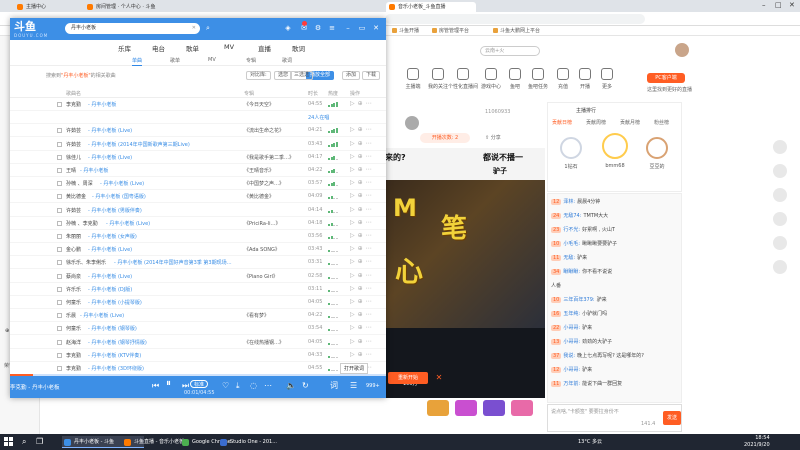  Describe the element at coordinates (412, 123) in the screenshot. I see `room-avatar` at that location.